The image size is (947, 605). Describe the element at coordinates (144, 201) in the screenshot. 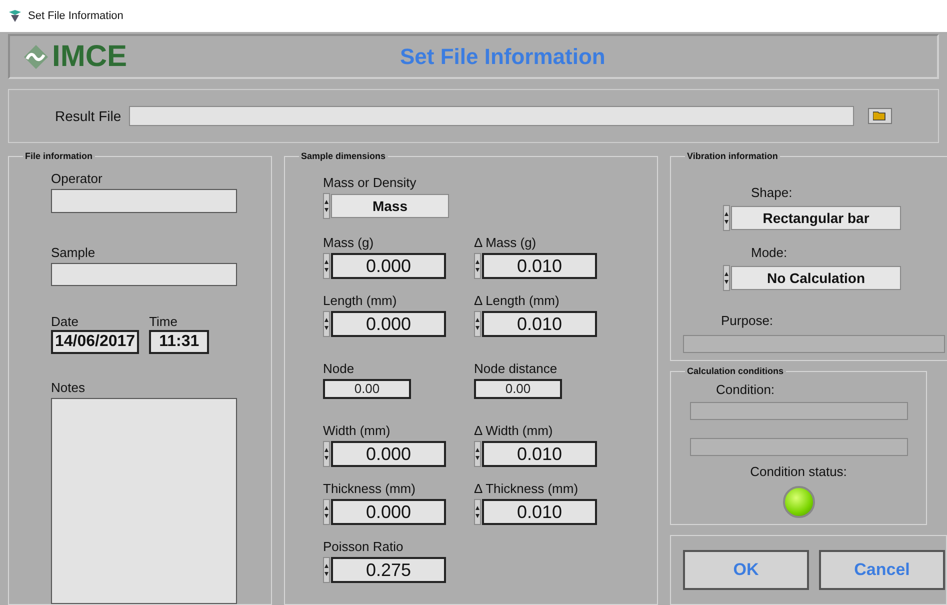

I see `operator-field` at that location.